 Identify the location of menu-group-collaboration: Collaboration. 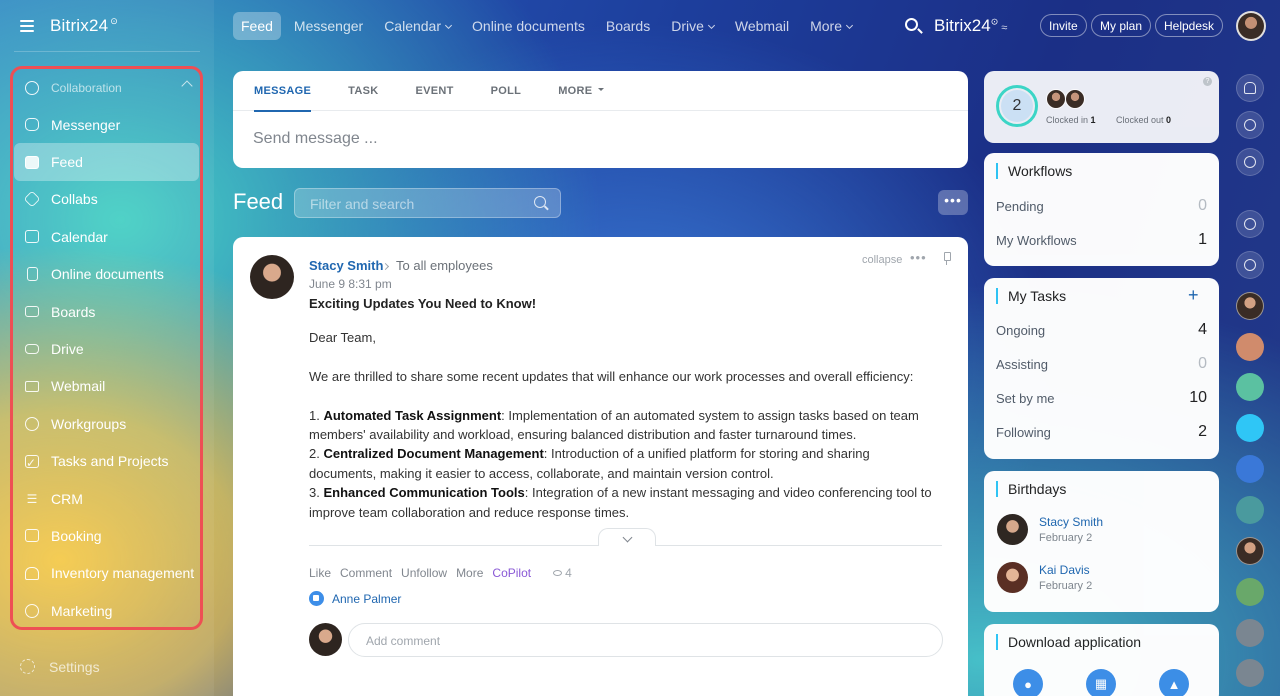
(106, 88).